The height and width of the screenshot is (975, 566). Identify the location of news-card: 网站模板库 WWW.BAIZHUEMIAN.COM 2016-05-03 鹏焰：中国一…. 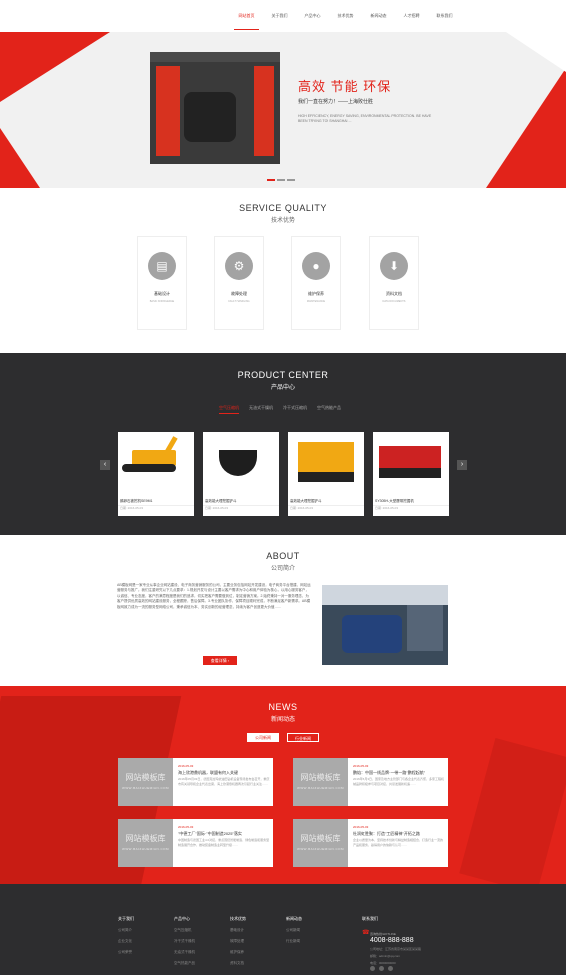
(370, 782).